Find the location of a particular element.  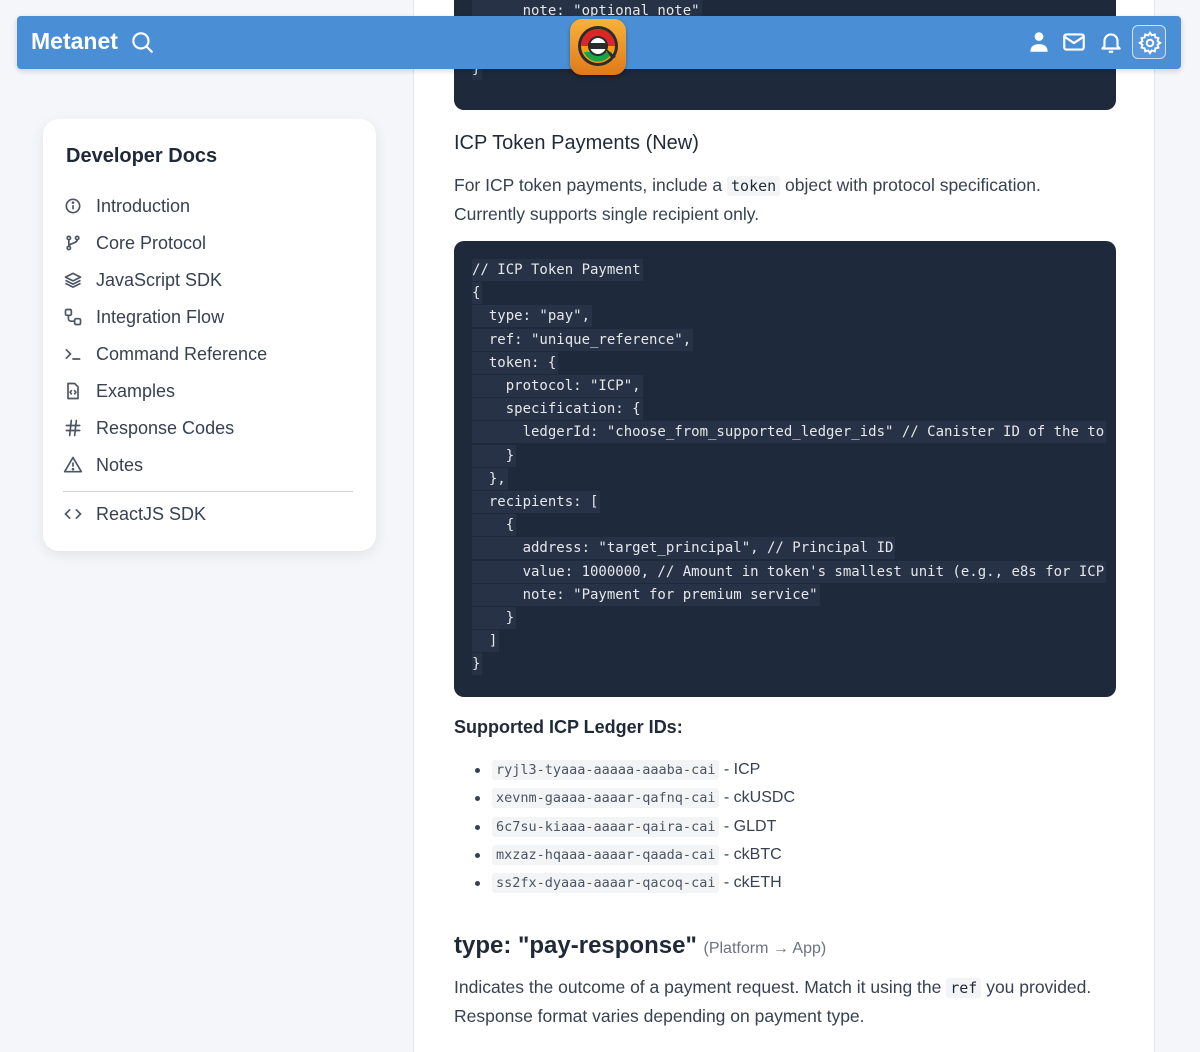

search-icon is located at coordinates (142, 42).